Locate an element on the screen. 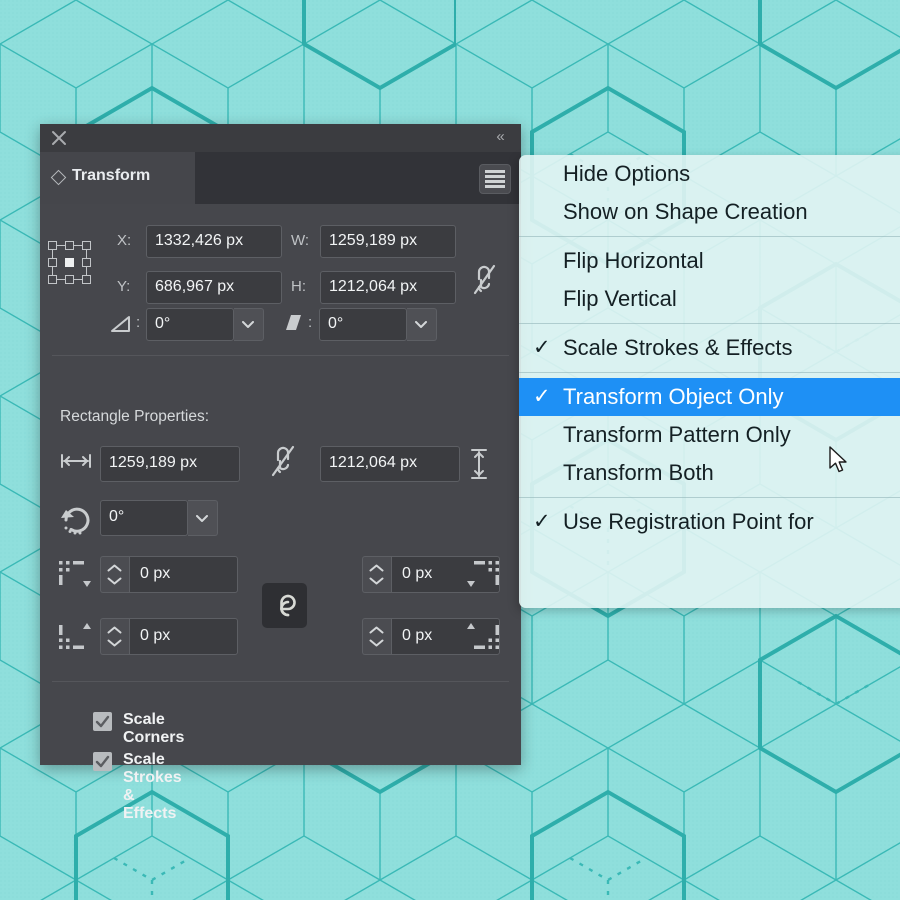  h-value: 1212,064 px is located at coordinates (373, 286).